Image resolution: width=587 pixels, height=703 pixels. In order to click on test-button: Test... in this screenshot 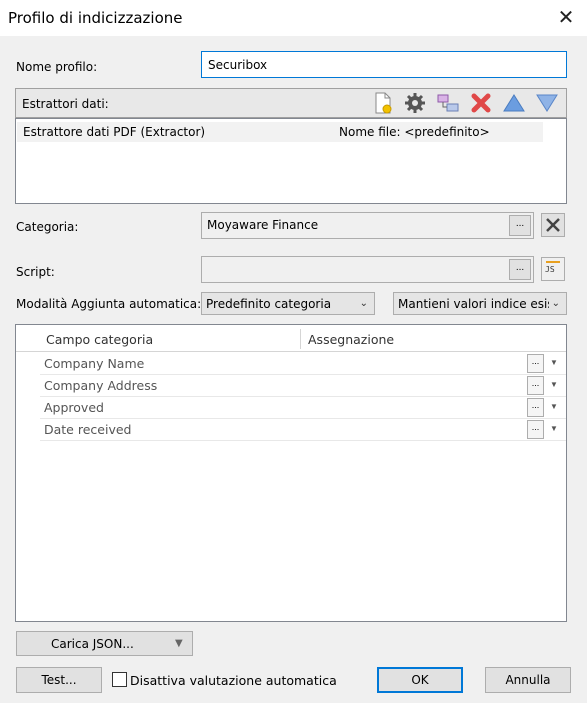, I will do `click(59, 680)`.